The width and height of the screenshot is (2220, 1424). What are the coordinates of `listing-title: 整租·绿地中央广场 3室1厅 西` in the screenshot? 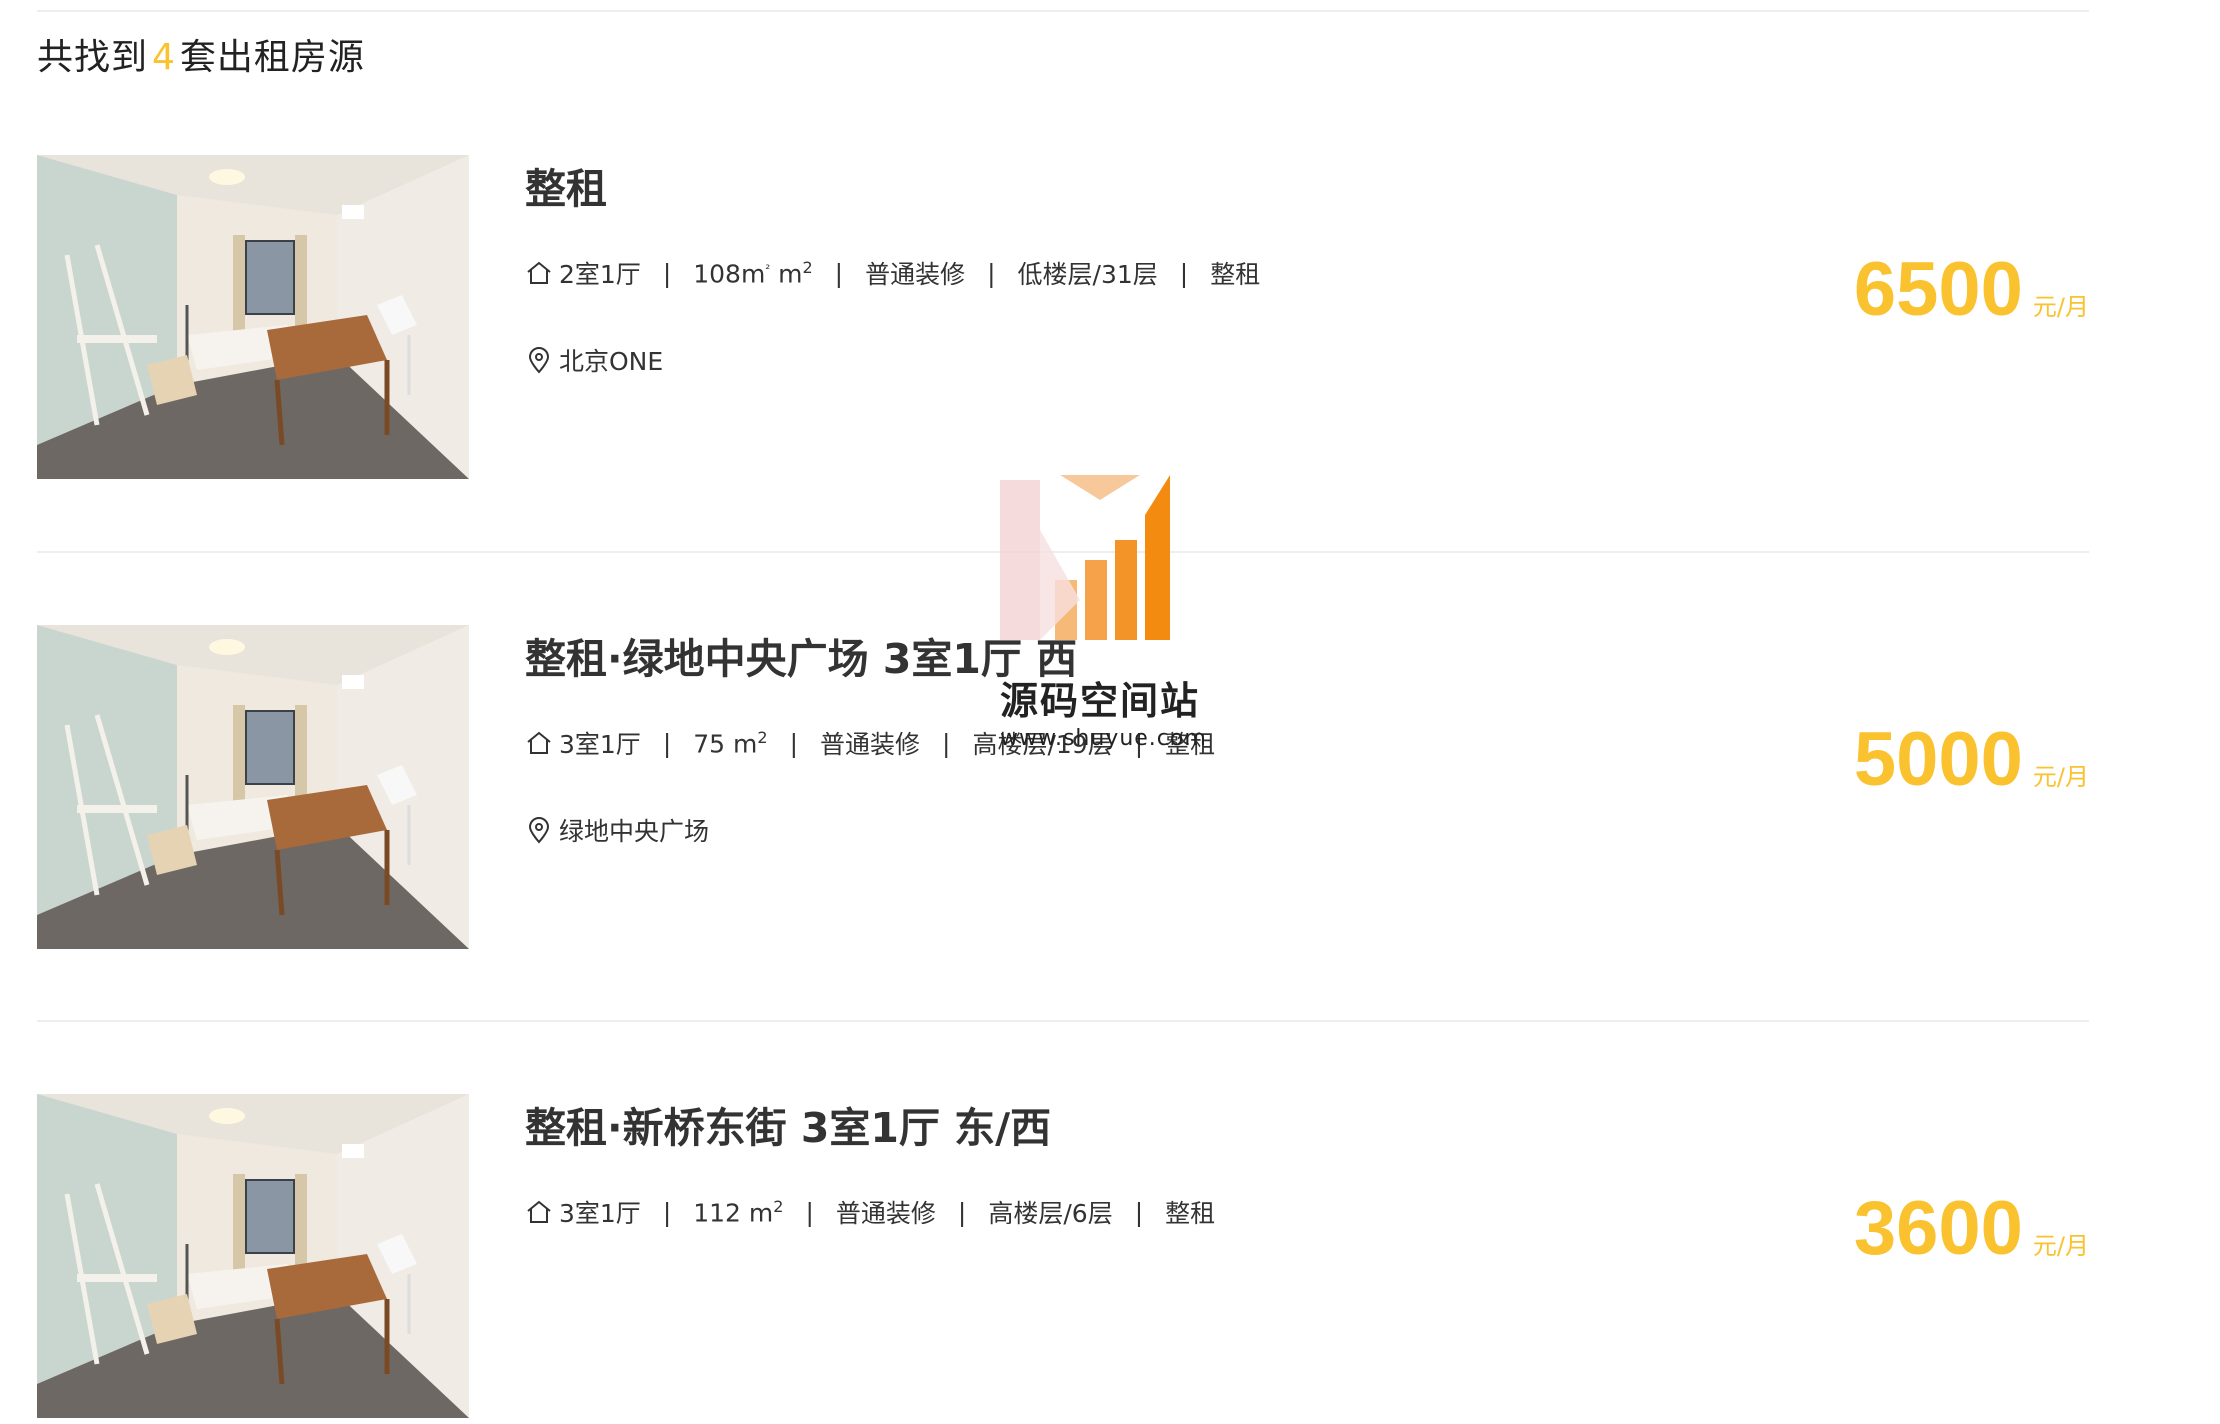 It's located at (801, 655).